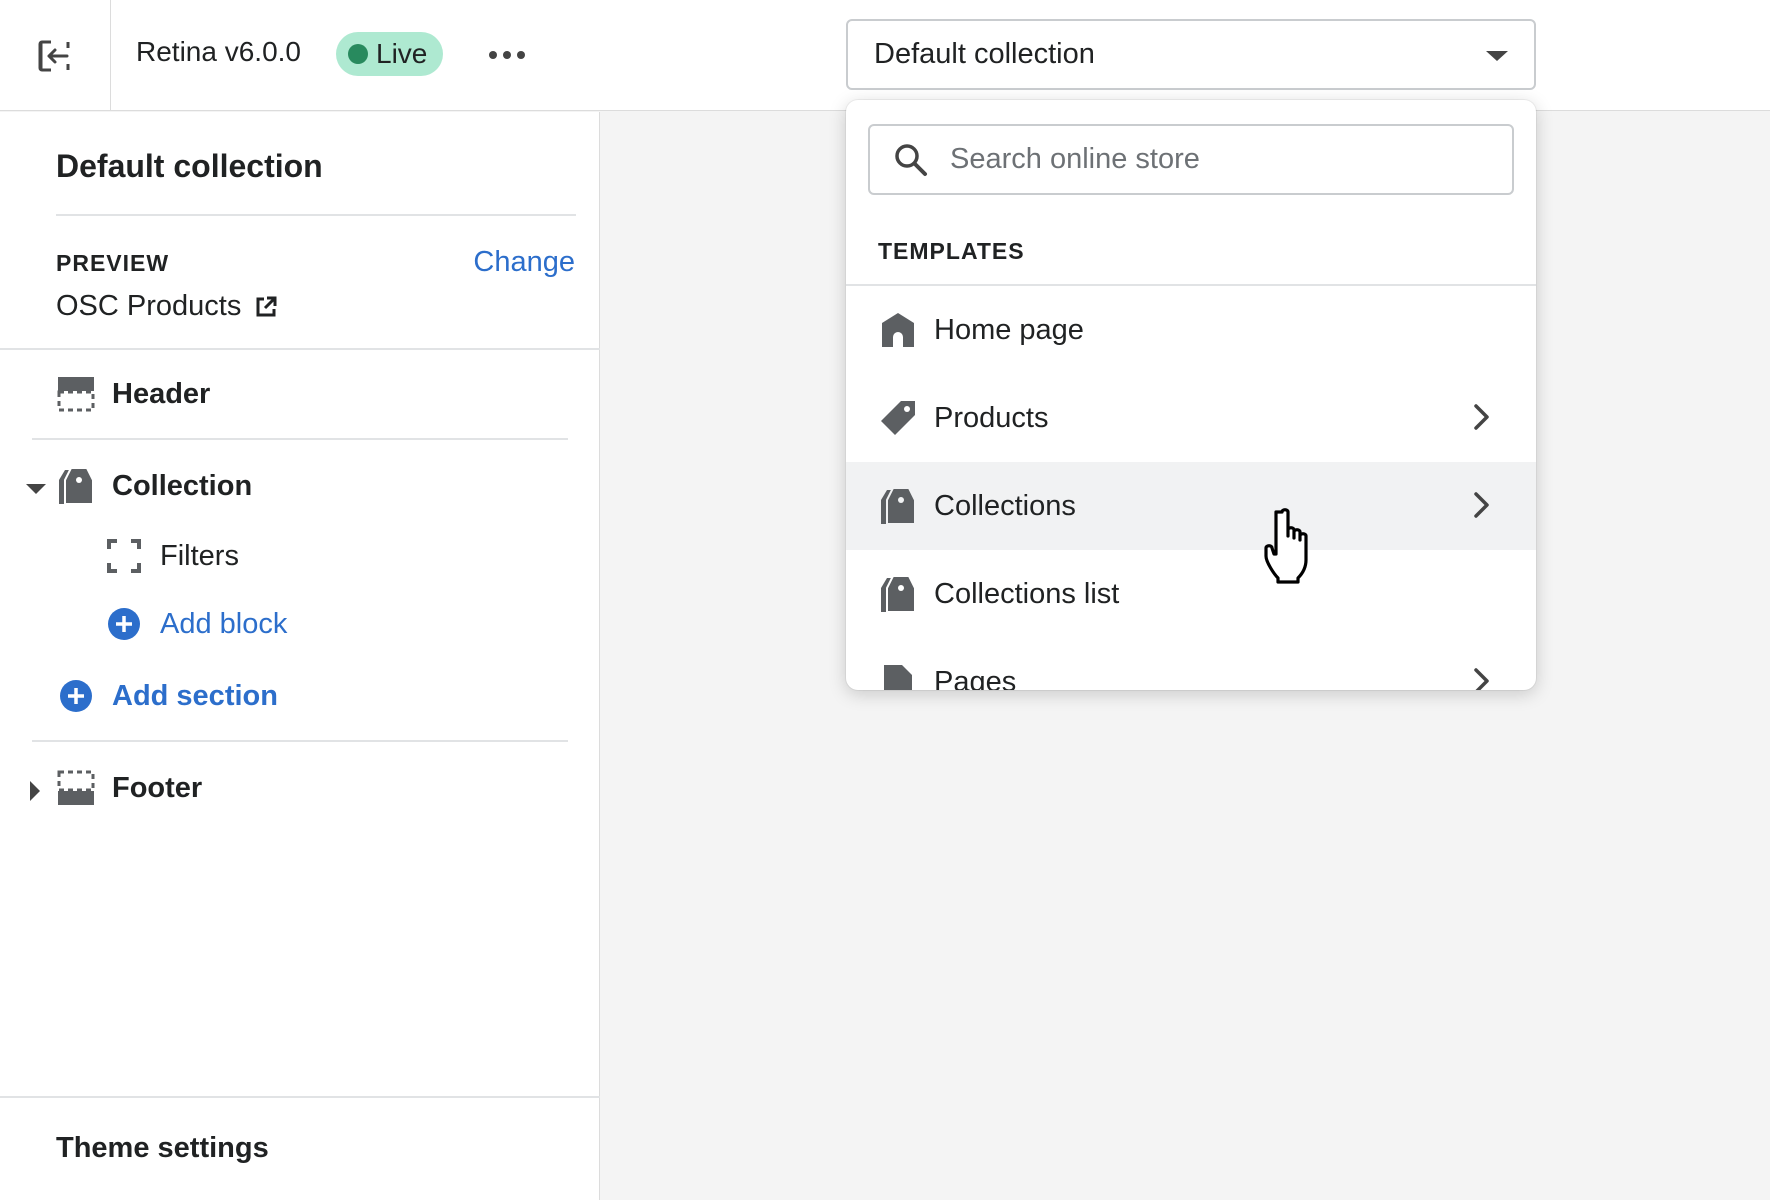  I want to click on page-icon, so click(898, 676).